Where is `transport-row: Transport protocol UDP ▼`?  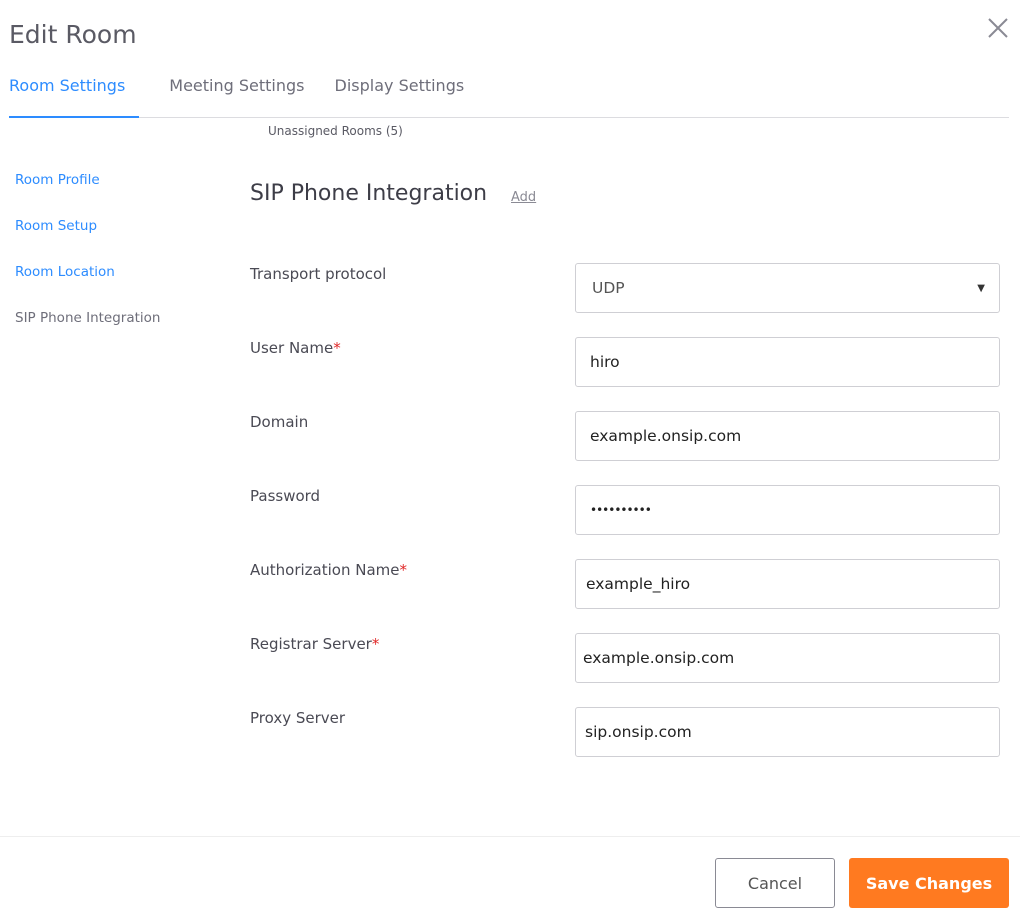 transport-row: Transport protocol UDP ▼ is located at coordinates (625, 288).